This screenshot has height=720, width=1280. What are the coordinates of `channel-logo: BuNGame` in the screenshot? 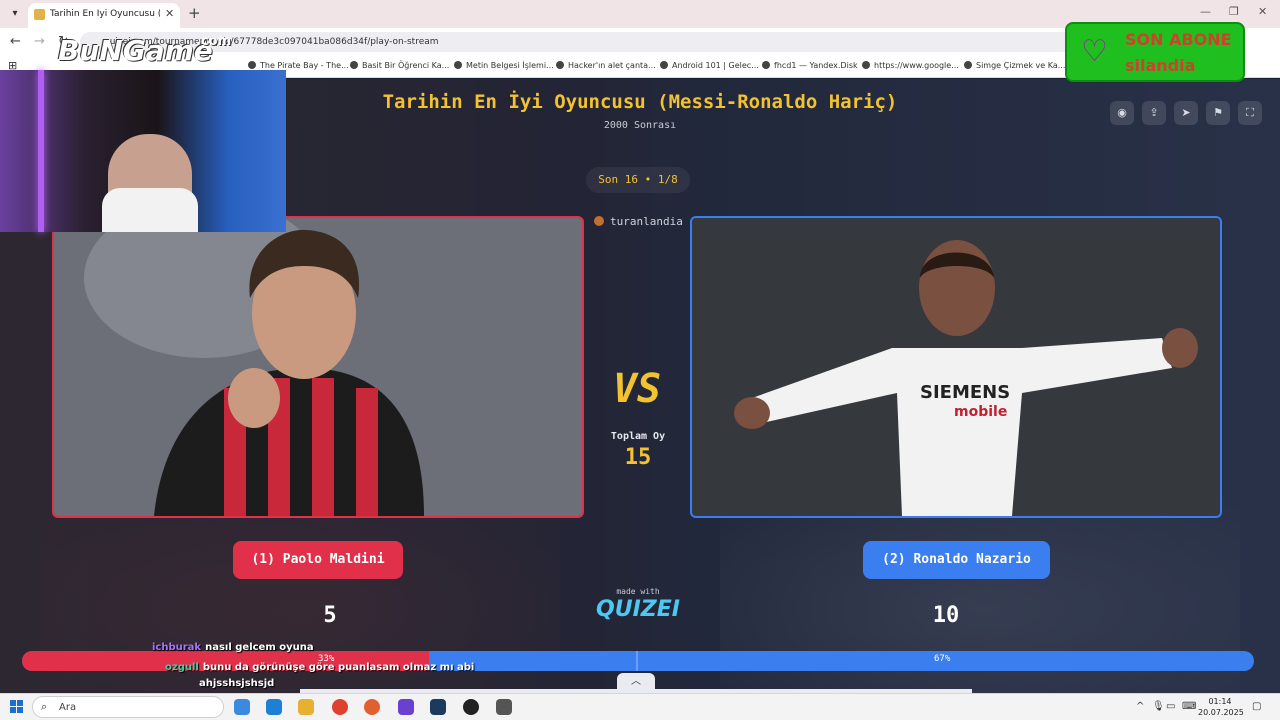 It's located at (135, 50).